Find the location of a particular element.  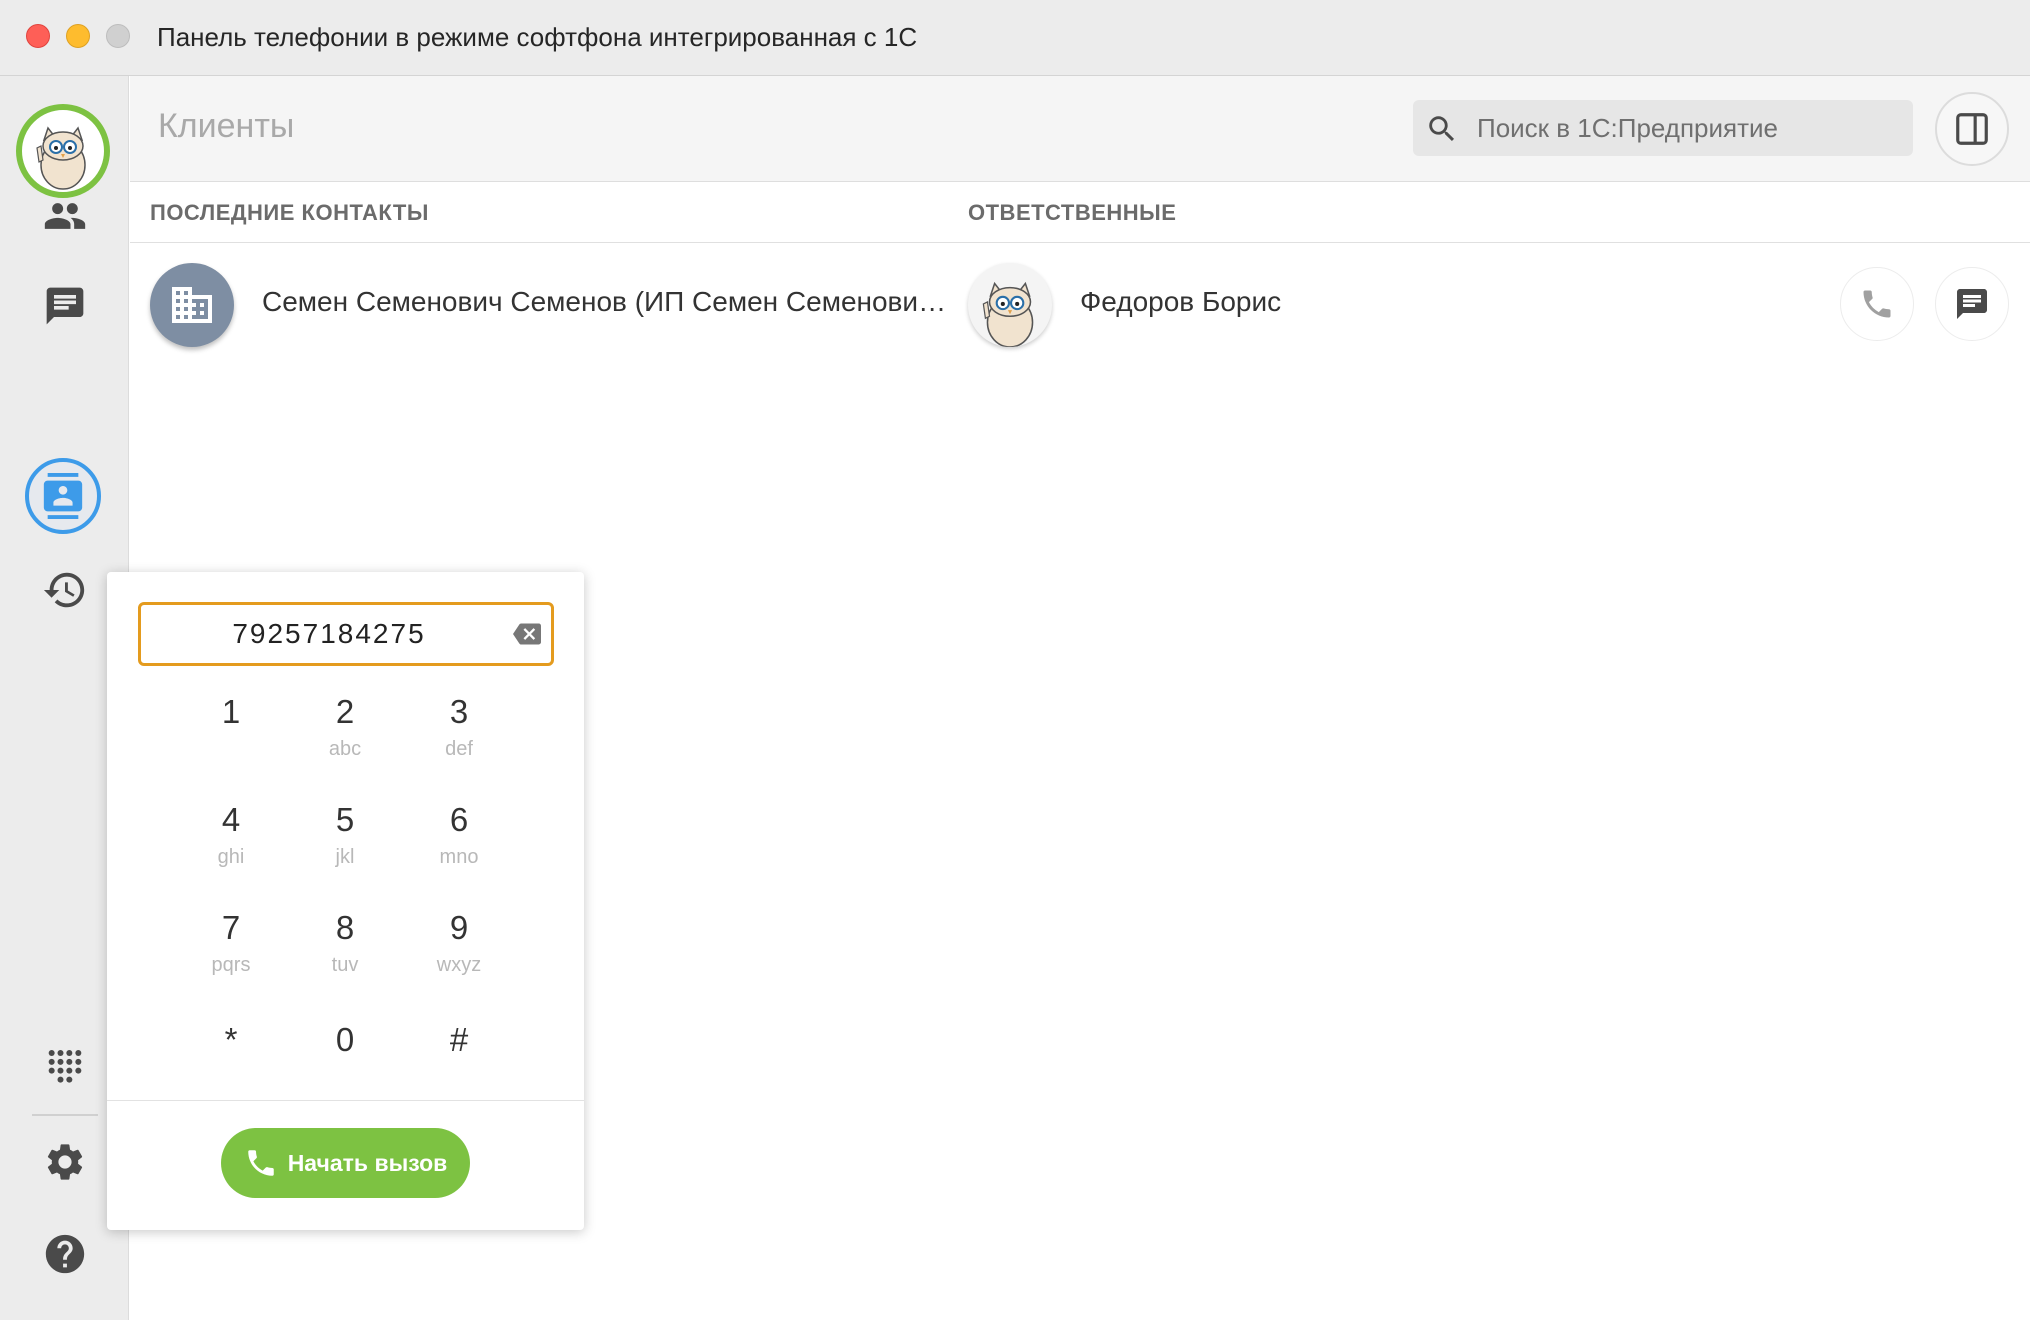

dial-key-star: * is located at coordinates (231, 1060).